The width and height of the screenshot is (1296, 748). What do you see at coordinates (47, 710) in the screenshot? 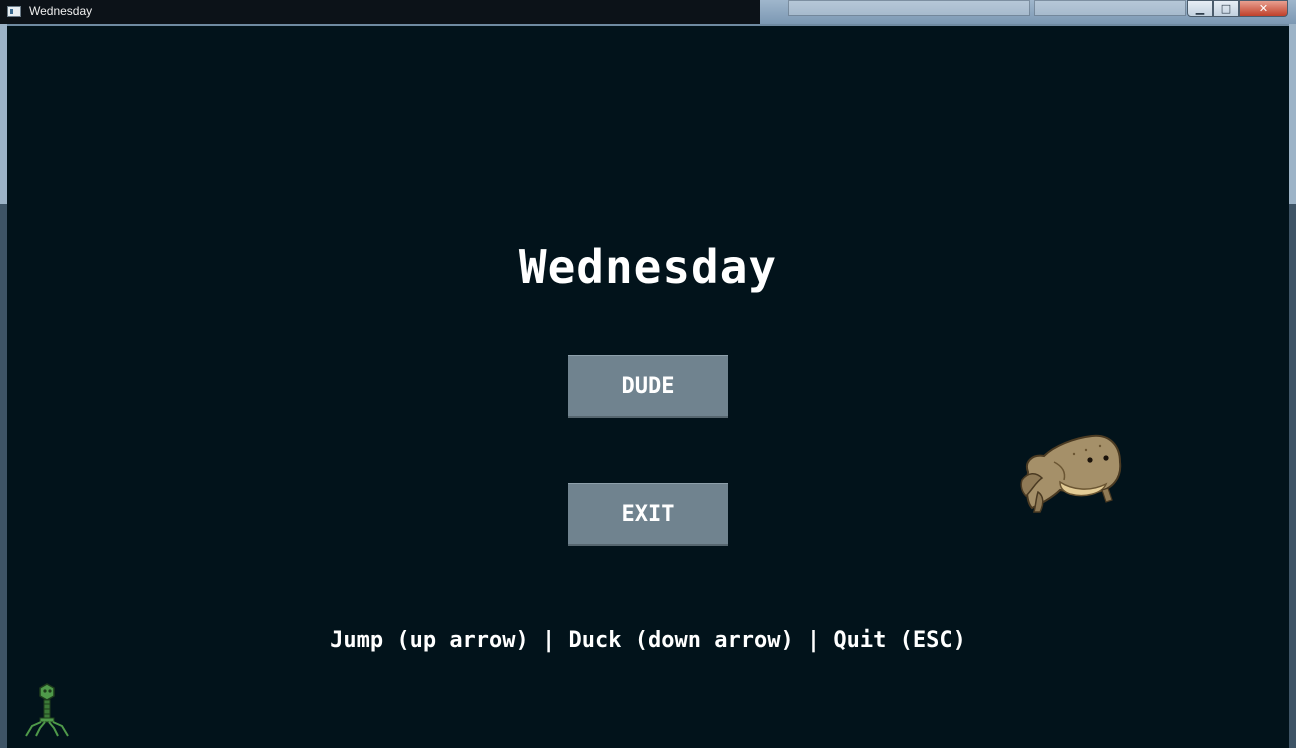
I see `phage-sprite` at bounding box center [47, 710].